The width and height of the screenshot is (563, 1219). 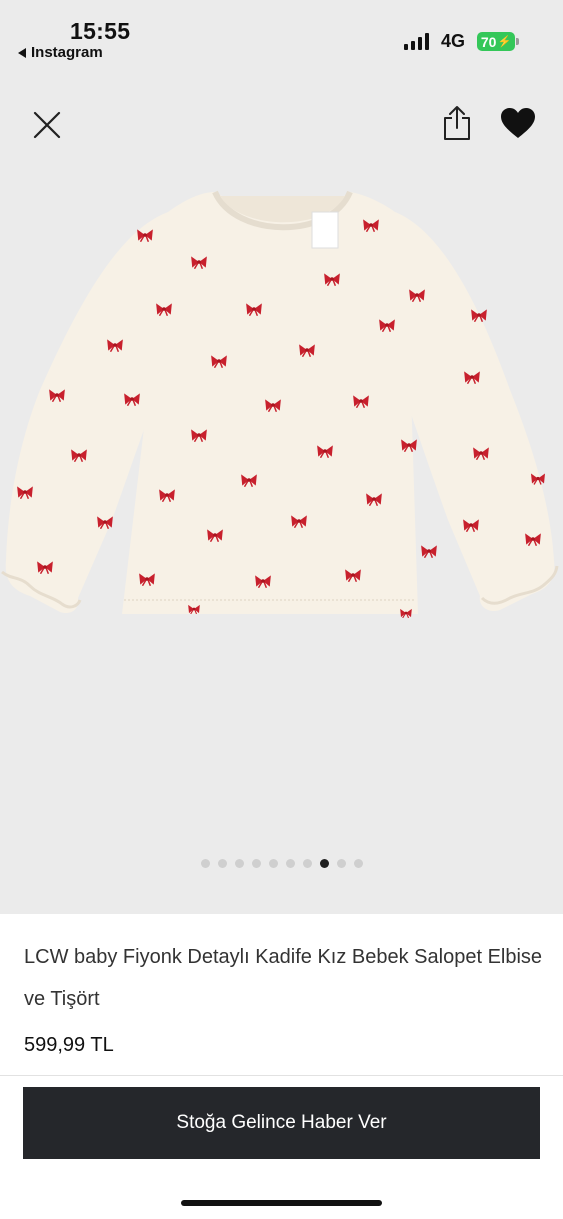 I want to click on carousel-dots, so click(x=281, y=863).